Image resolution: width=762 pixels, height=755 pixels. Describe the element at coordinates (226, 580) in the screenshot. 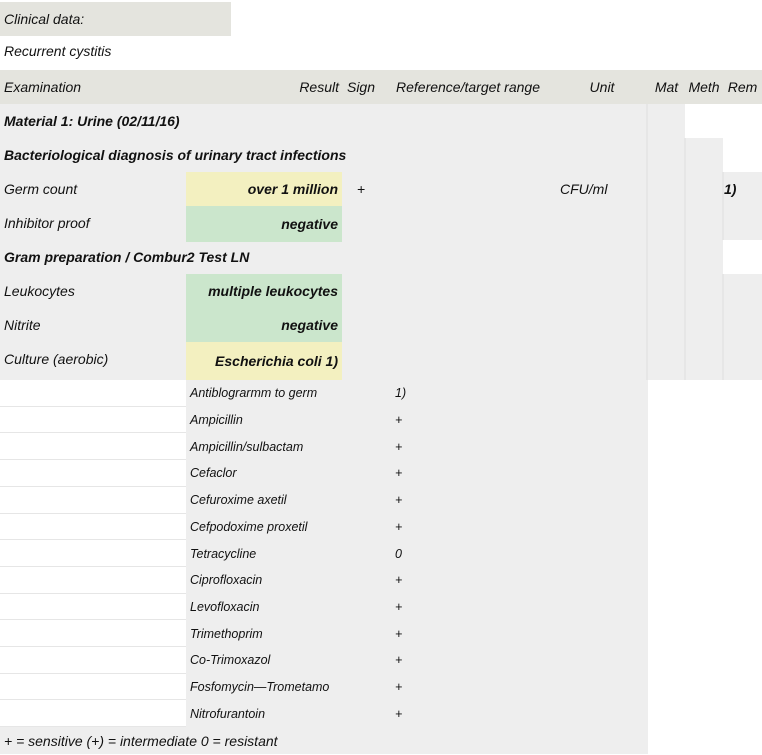

I see `antibiogram-drug: Ciprofloxacin` at that location.